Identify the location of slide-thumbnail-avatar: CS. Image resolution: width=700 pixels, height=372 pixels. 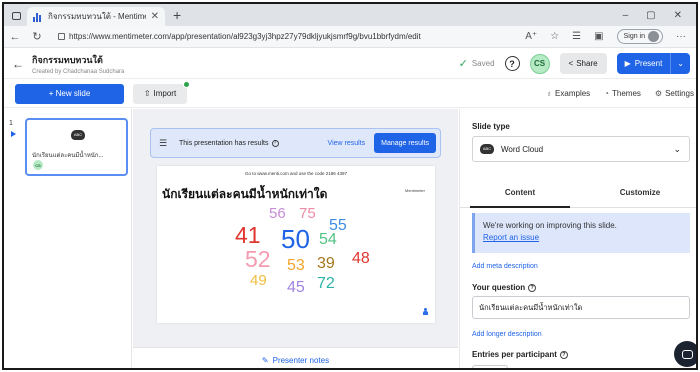
(38, 165).